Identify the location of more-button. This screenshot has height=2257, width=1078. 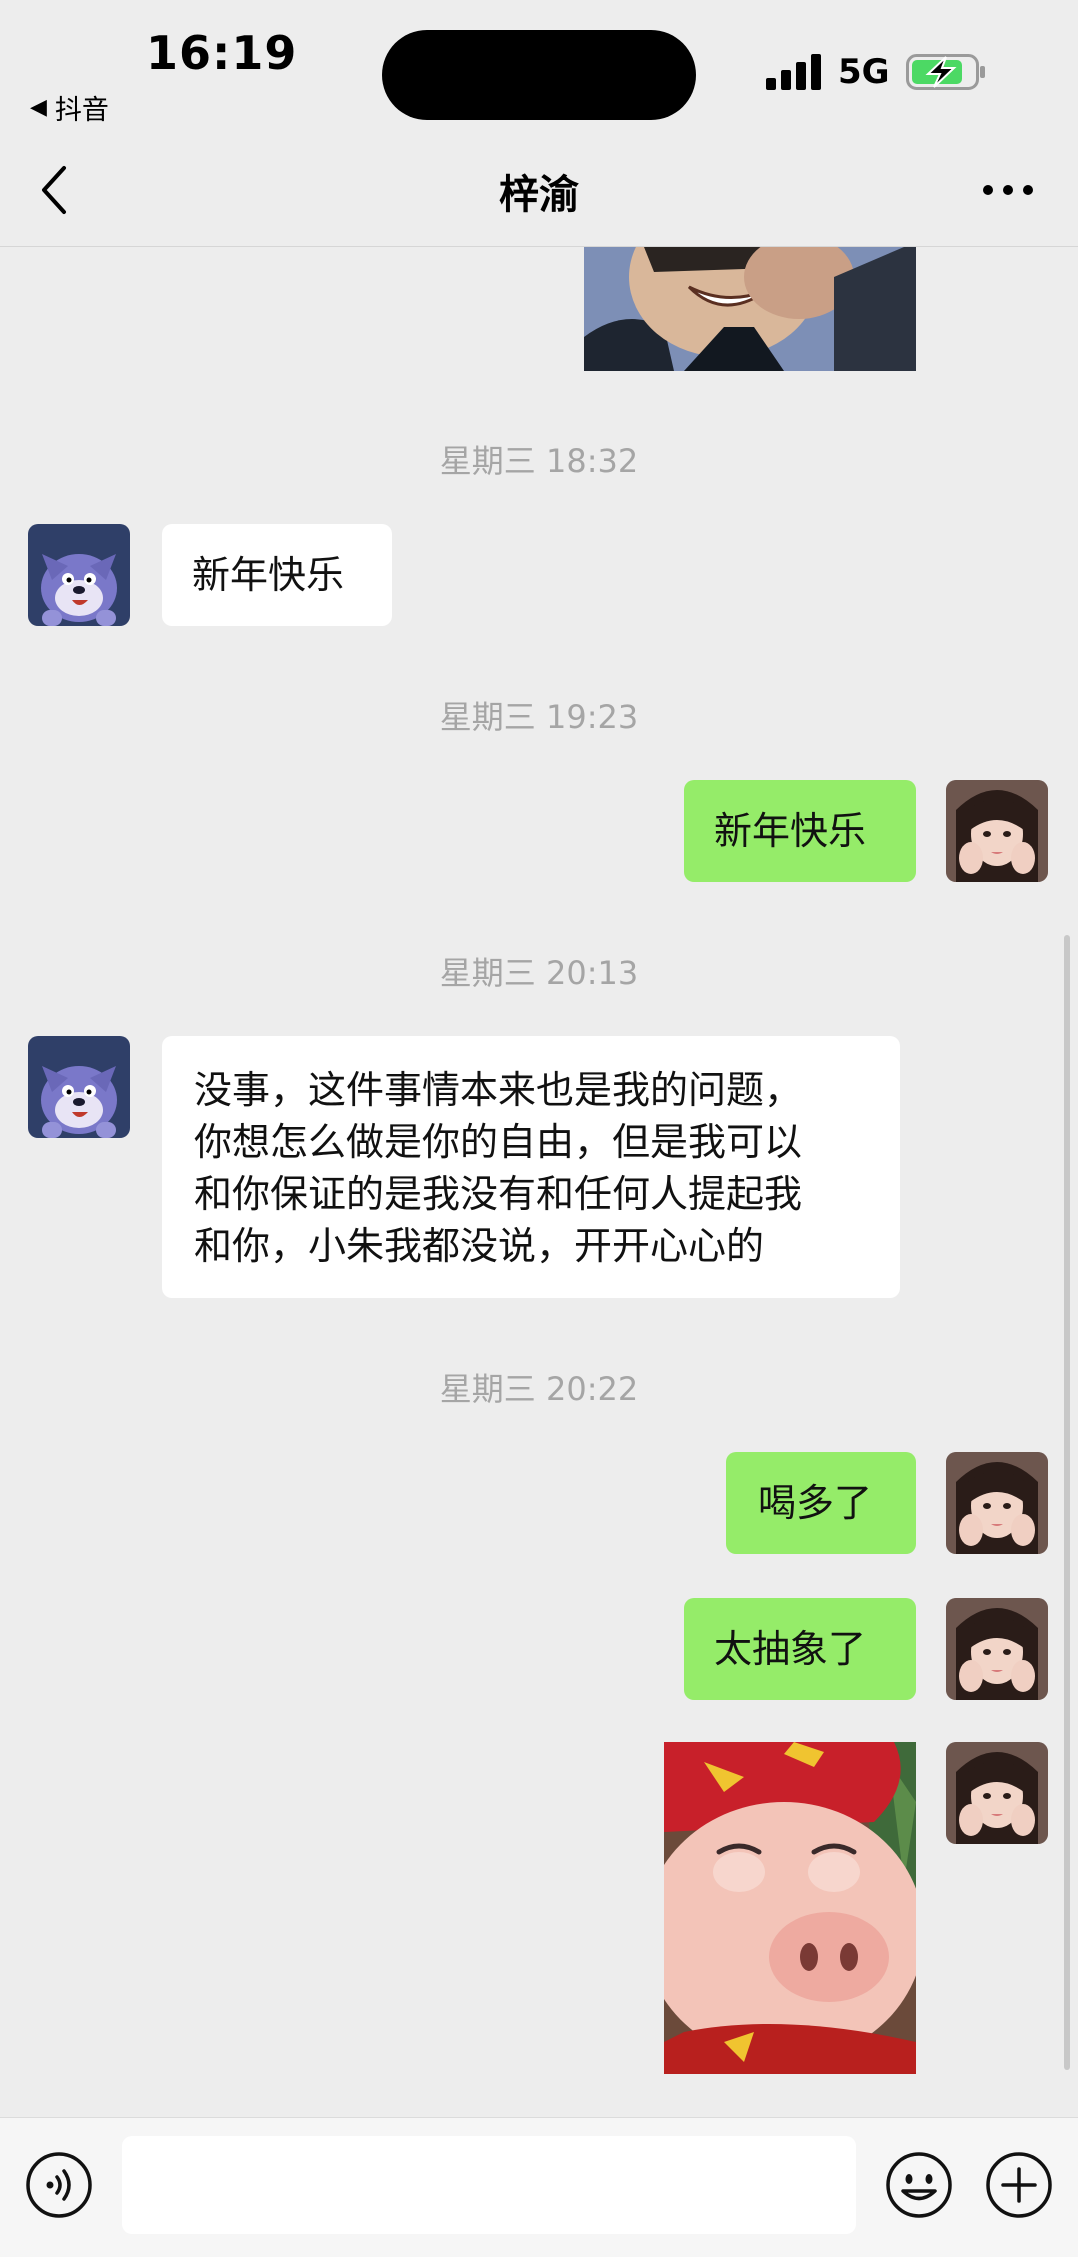
(1008, 190).